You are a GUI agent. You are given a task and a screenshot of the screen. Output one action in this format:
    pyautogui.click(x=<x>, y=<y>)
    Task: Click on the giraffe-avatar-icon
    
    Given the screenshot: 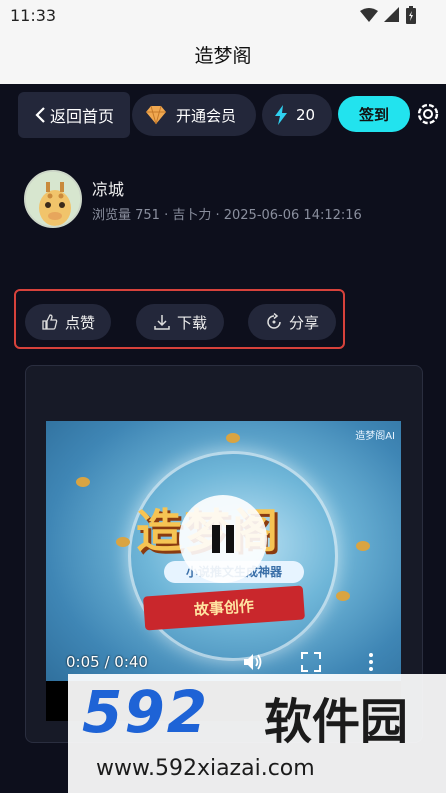 What is the action you would take?
    pyautogui.click(x=53, y=199)
    